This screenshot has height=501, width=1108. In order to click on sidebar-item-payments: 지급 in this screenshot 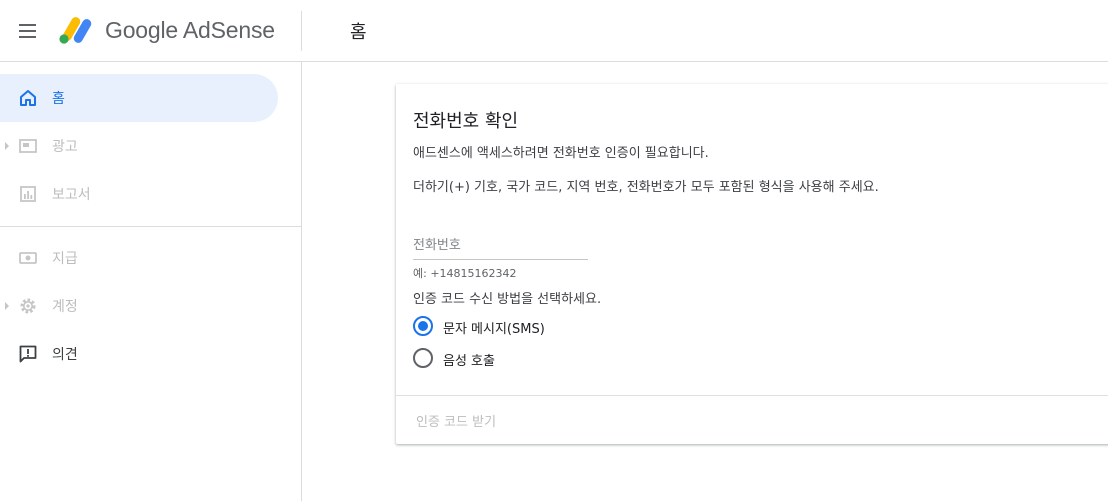, I will do `click(139, 258)`.